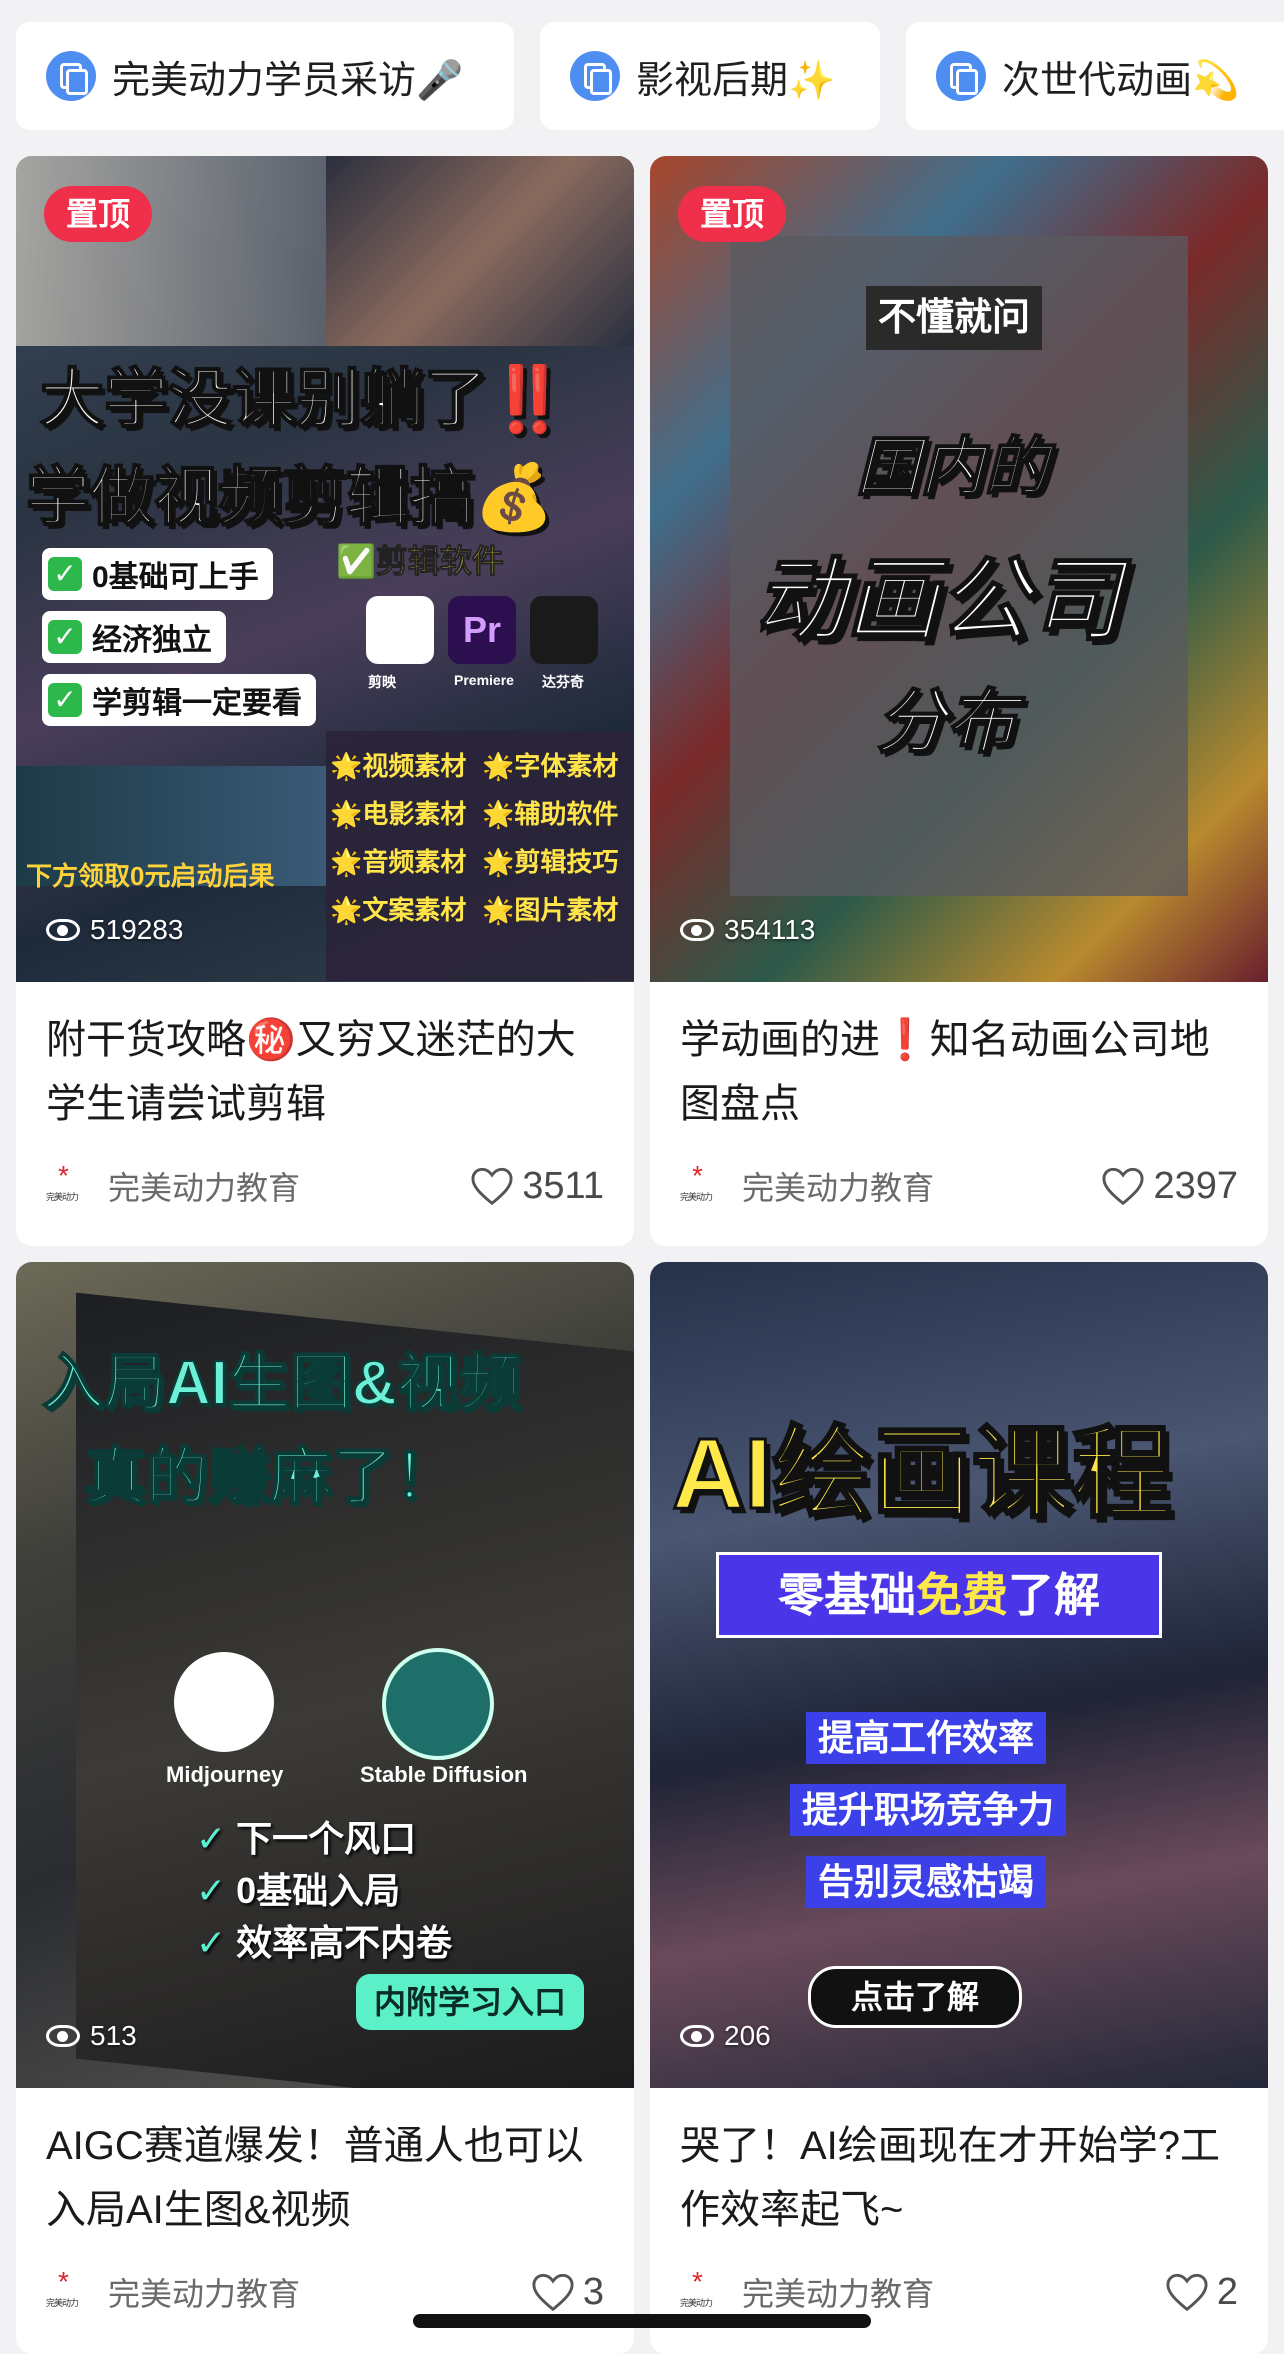 The image size is (1284, 2354). Describe the element at coordinates (224, 1702) in the screenshot. I see `midjourney-logo` at that location.